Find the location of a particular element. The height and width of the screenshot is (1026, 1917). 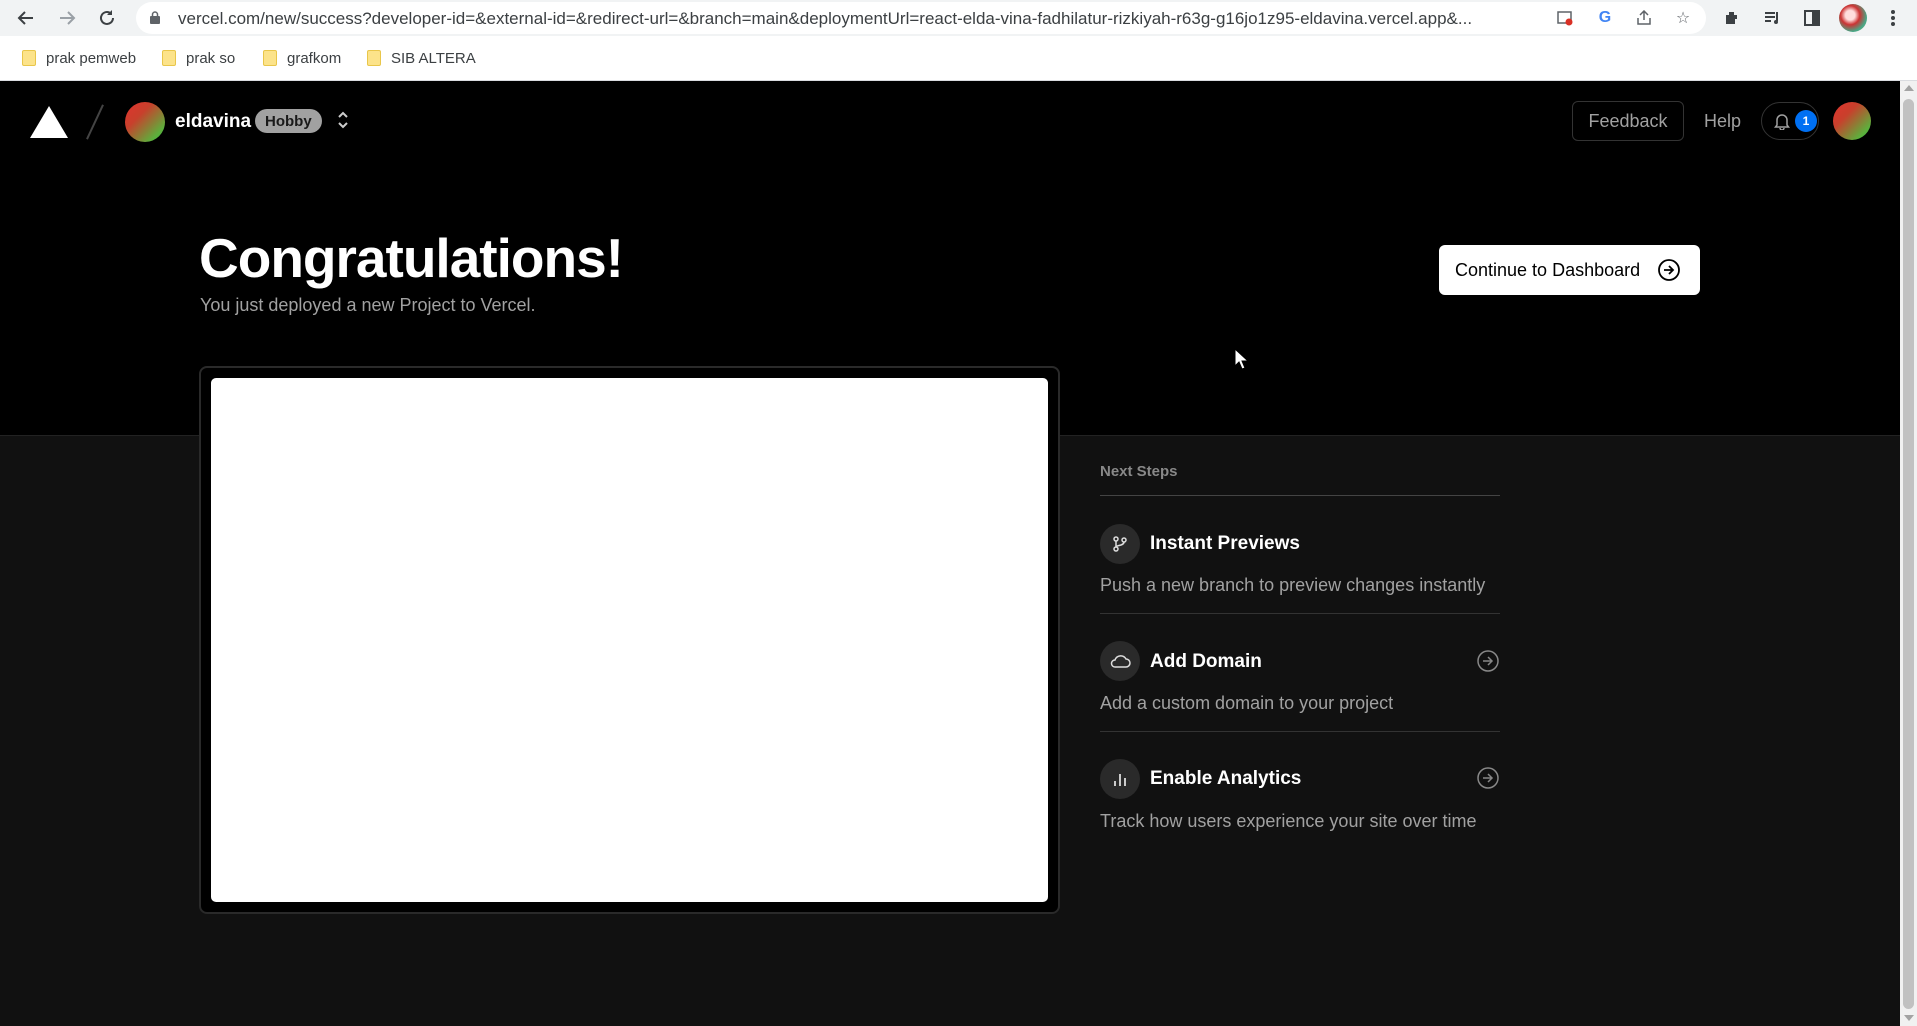

bookmark-star-icon: ☆ is located at coordinates (1683, 18).